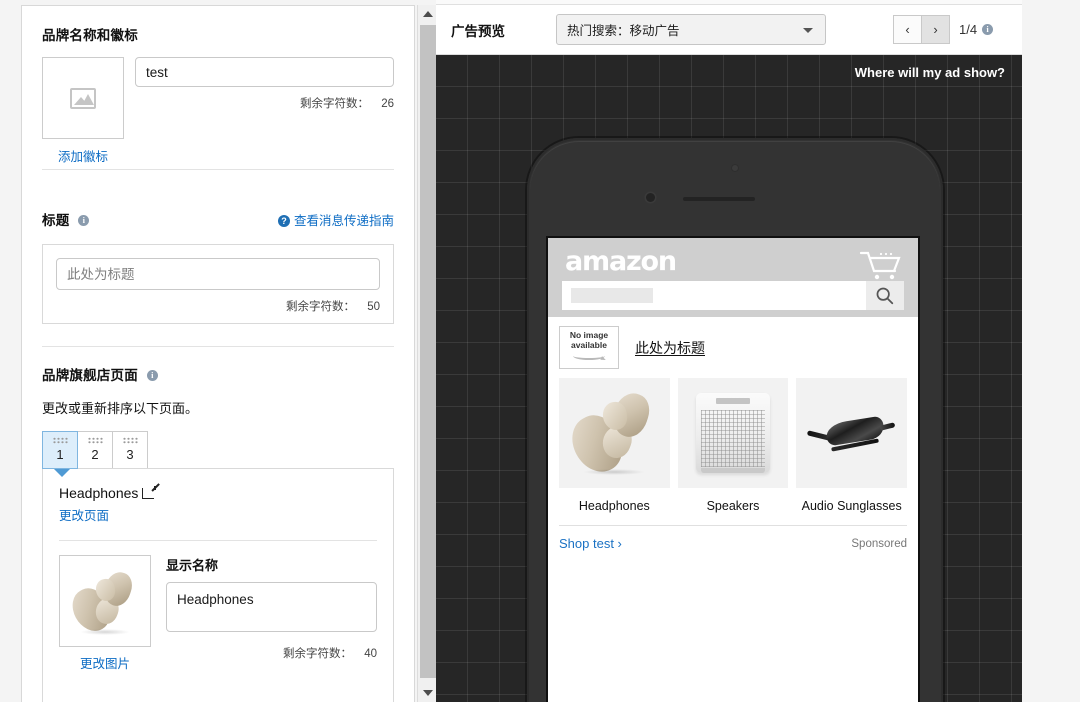 This screenshot has width=1080, height=702. Describe the element at coordinates (614, 433) in the screenshot. I see `earbuds-image` at that location.